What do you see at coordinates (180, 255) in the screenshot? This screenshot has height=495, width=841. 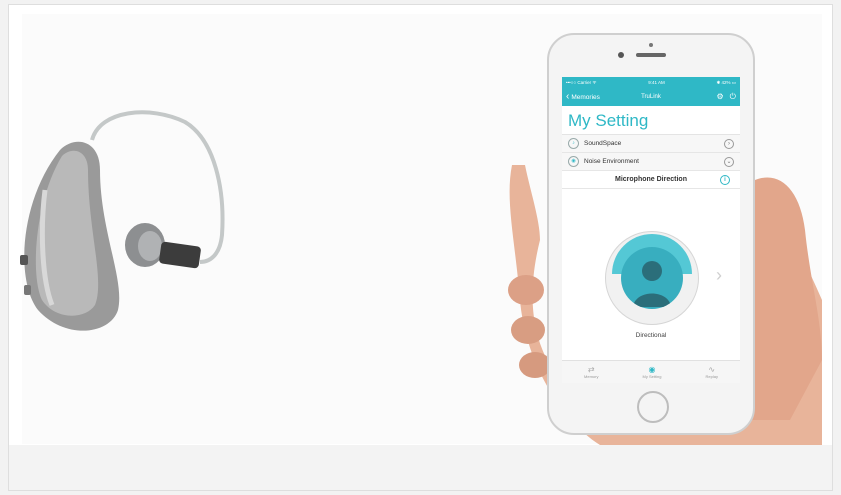 I see `receiver` at bounding box center [180, 255].